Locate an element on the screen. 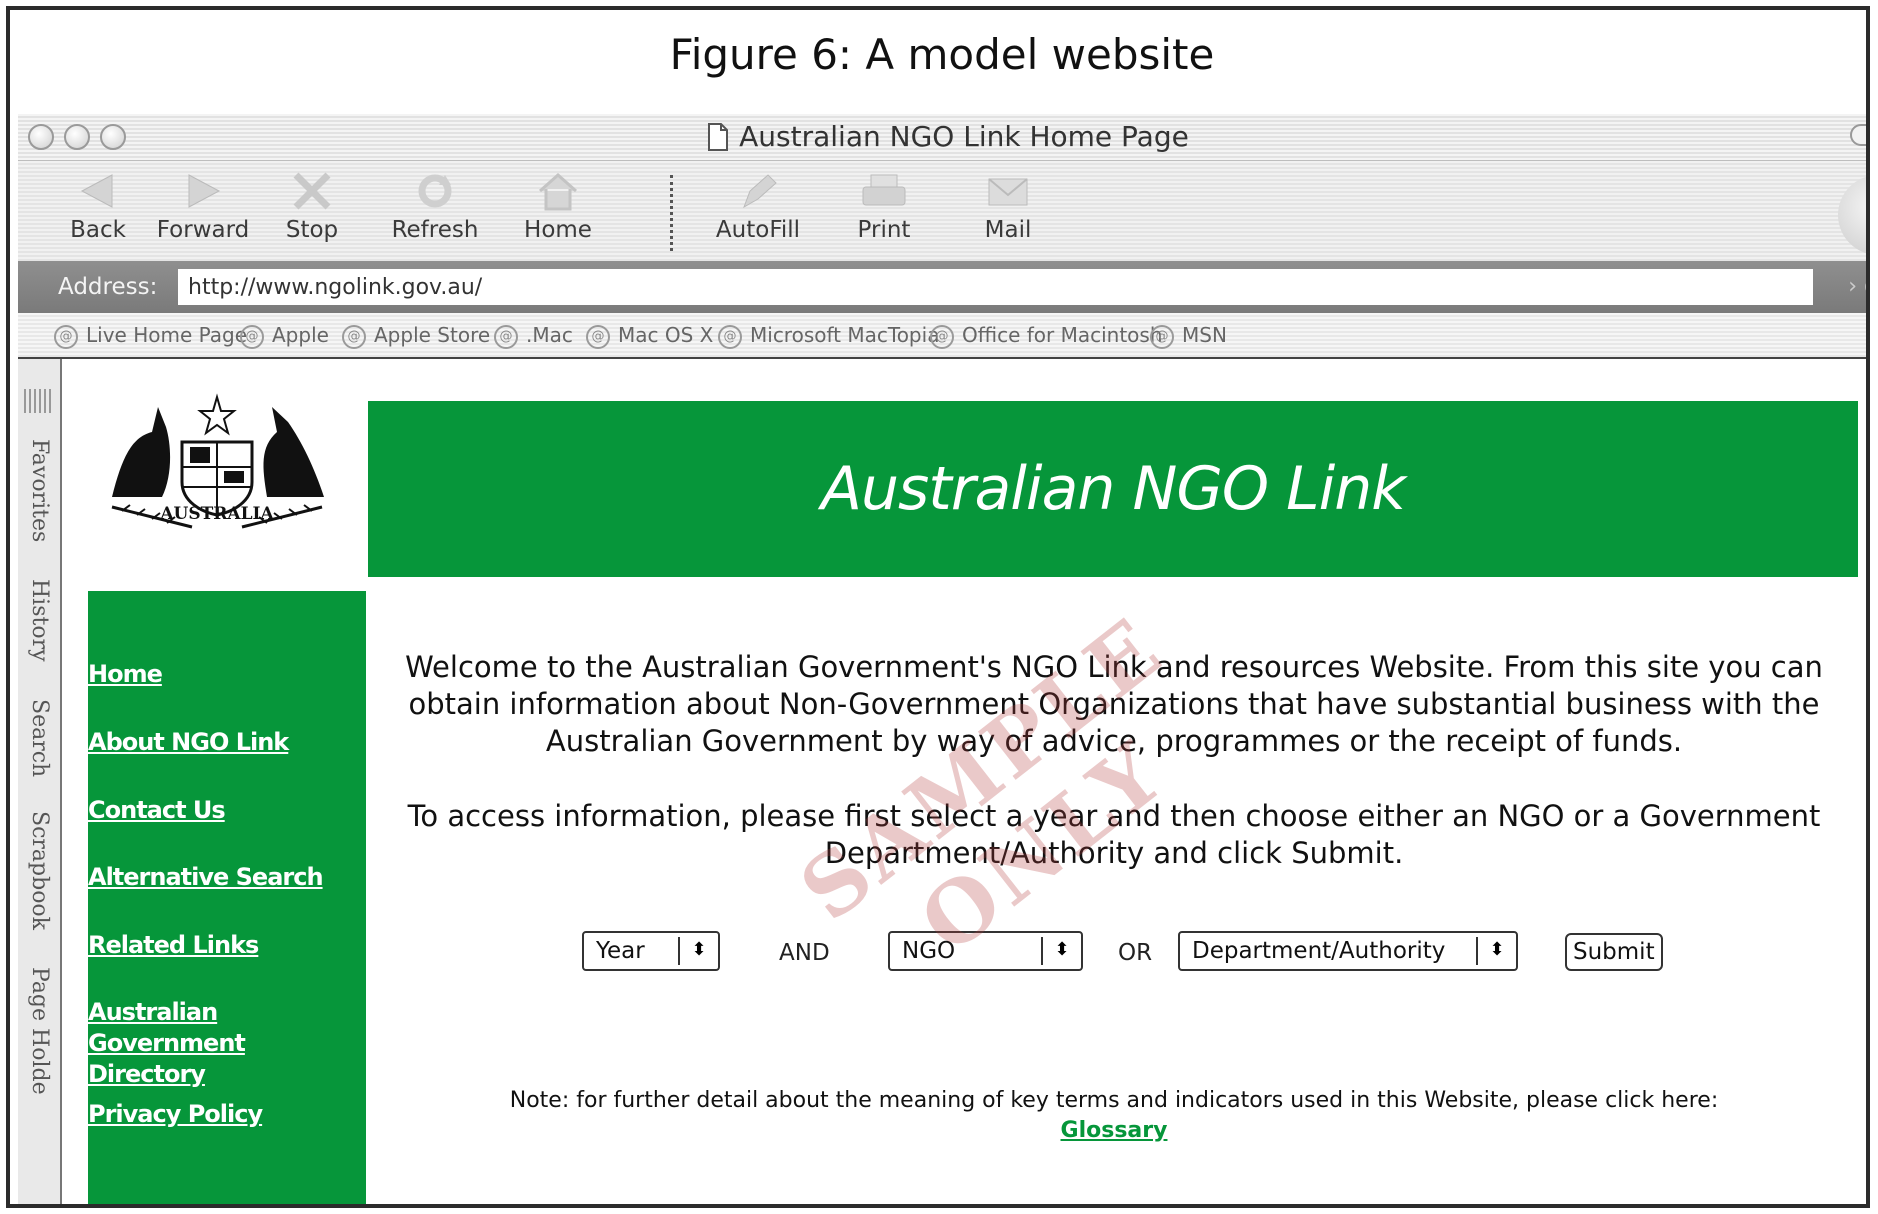 This screenshot has width=1878, height=1214. tab-page-holder: Page Holde is located at coordinates (39, 1031).